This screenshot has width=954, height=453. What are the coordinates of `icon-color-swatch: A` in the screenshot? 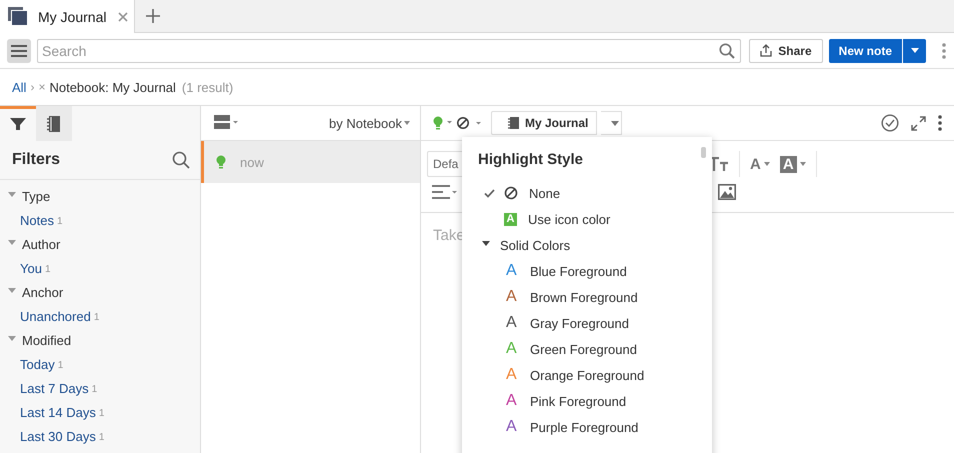 It's located at (510, 219).